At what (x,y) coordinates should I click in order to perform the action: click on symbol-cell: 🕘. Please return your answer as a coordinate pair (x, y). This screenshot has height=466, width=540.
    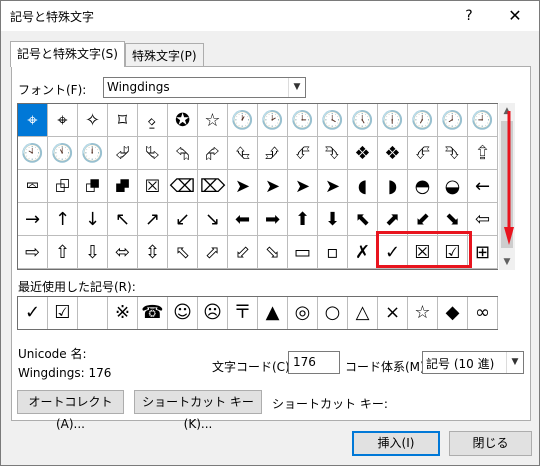
    Looking at the image, I should click on (483, 120).